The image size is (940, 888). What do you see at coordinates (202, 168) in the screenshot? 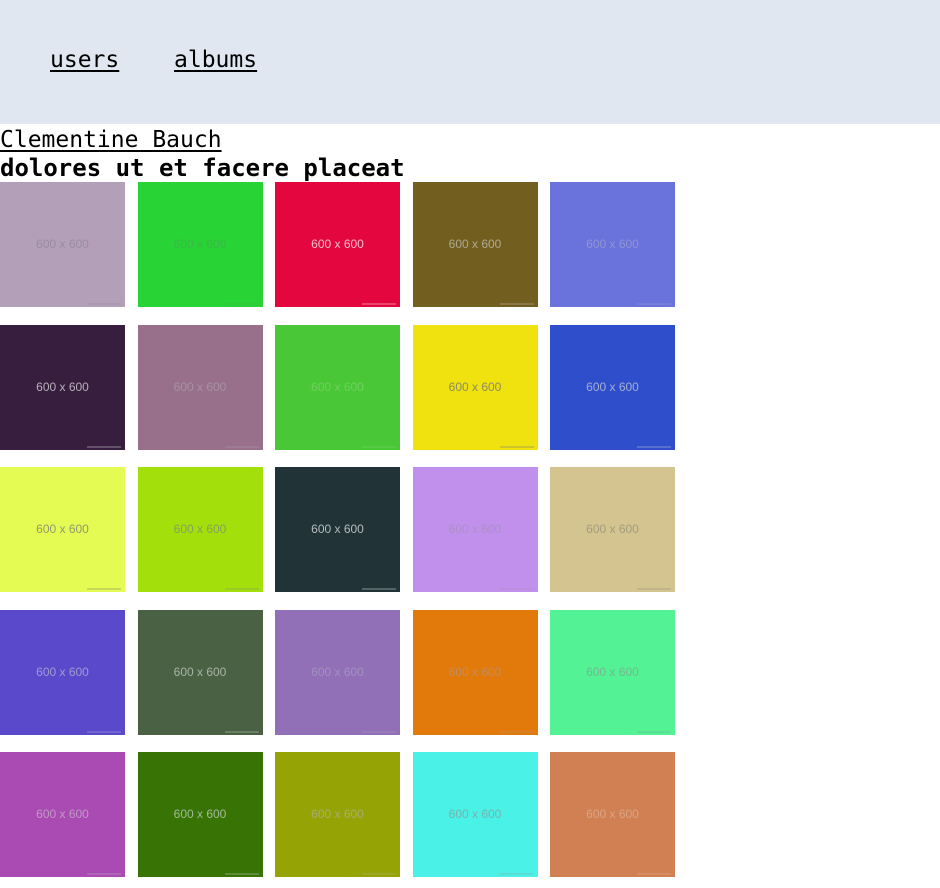
I see `album-title: dolores ut et facere placeat` at bounding box center [202, 168].